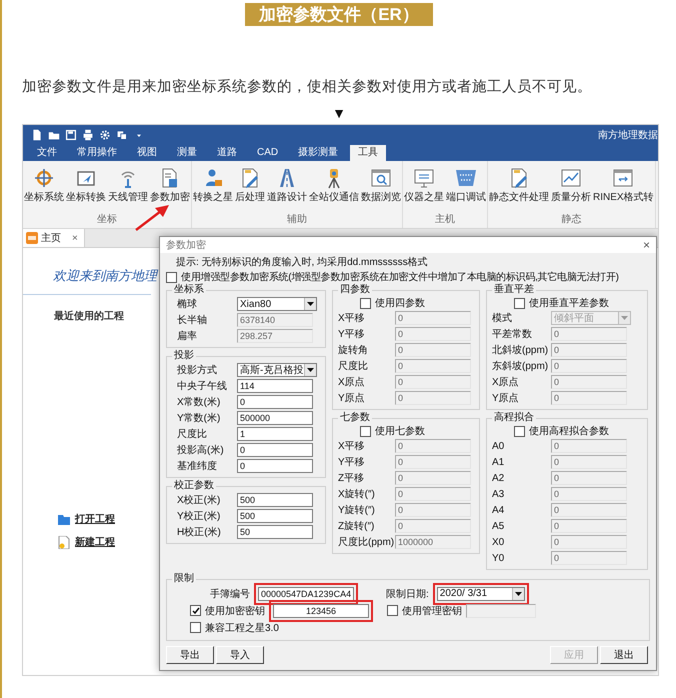  I want to click on checkbox-label: 使用高程拟合参数, so click(569, 431).